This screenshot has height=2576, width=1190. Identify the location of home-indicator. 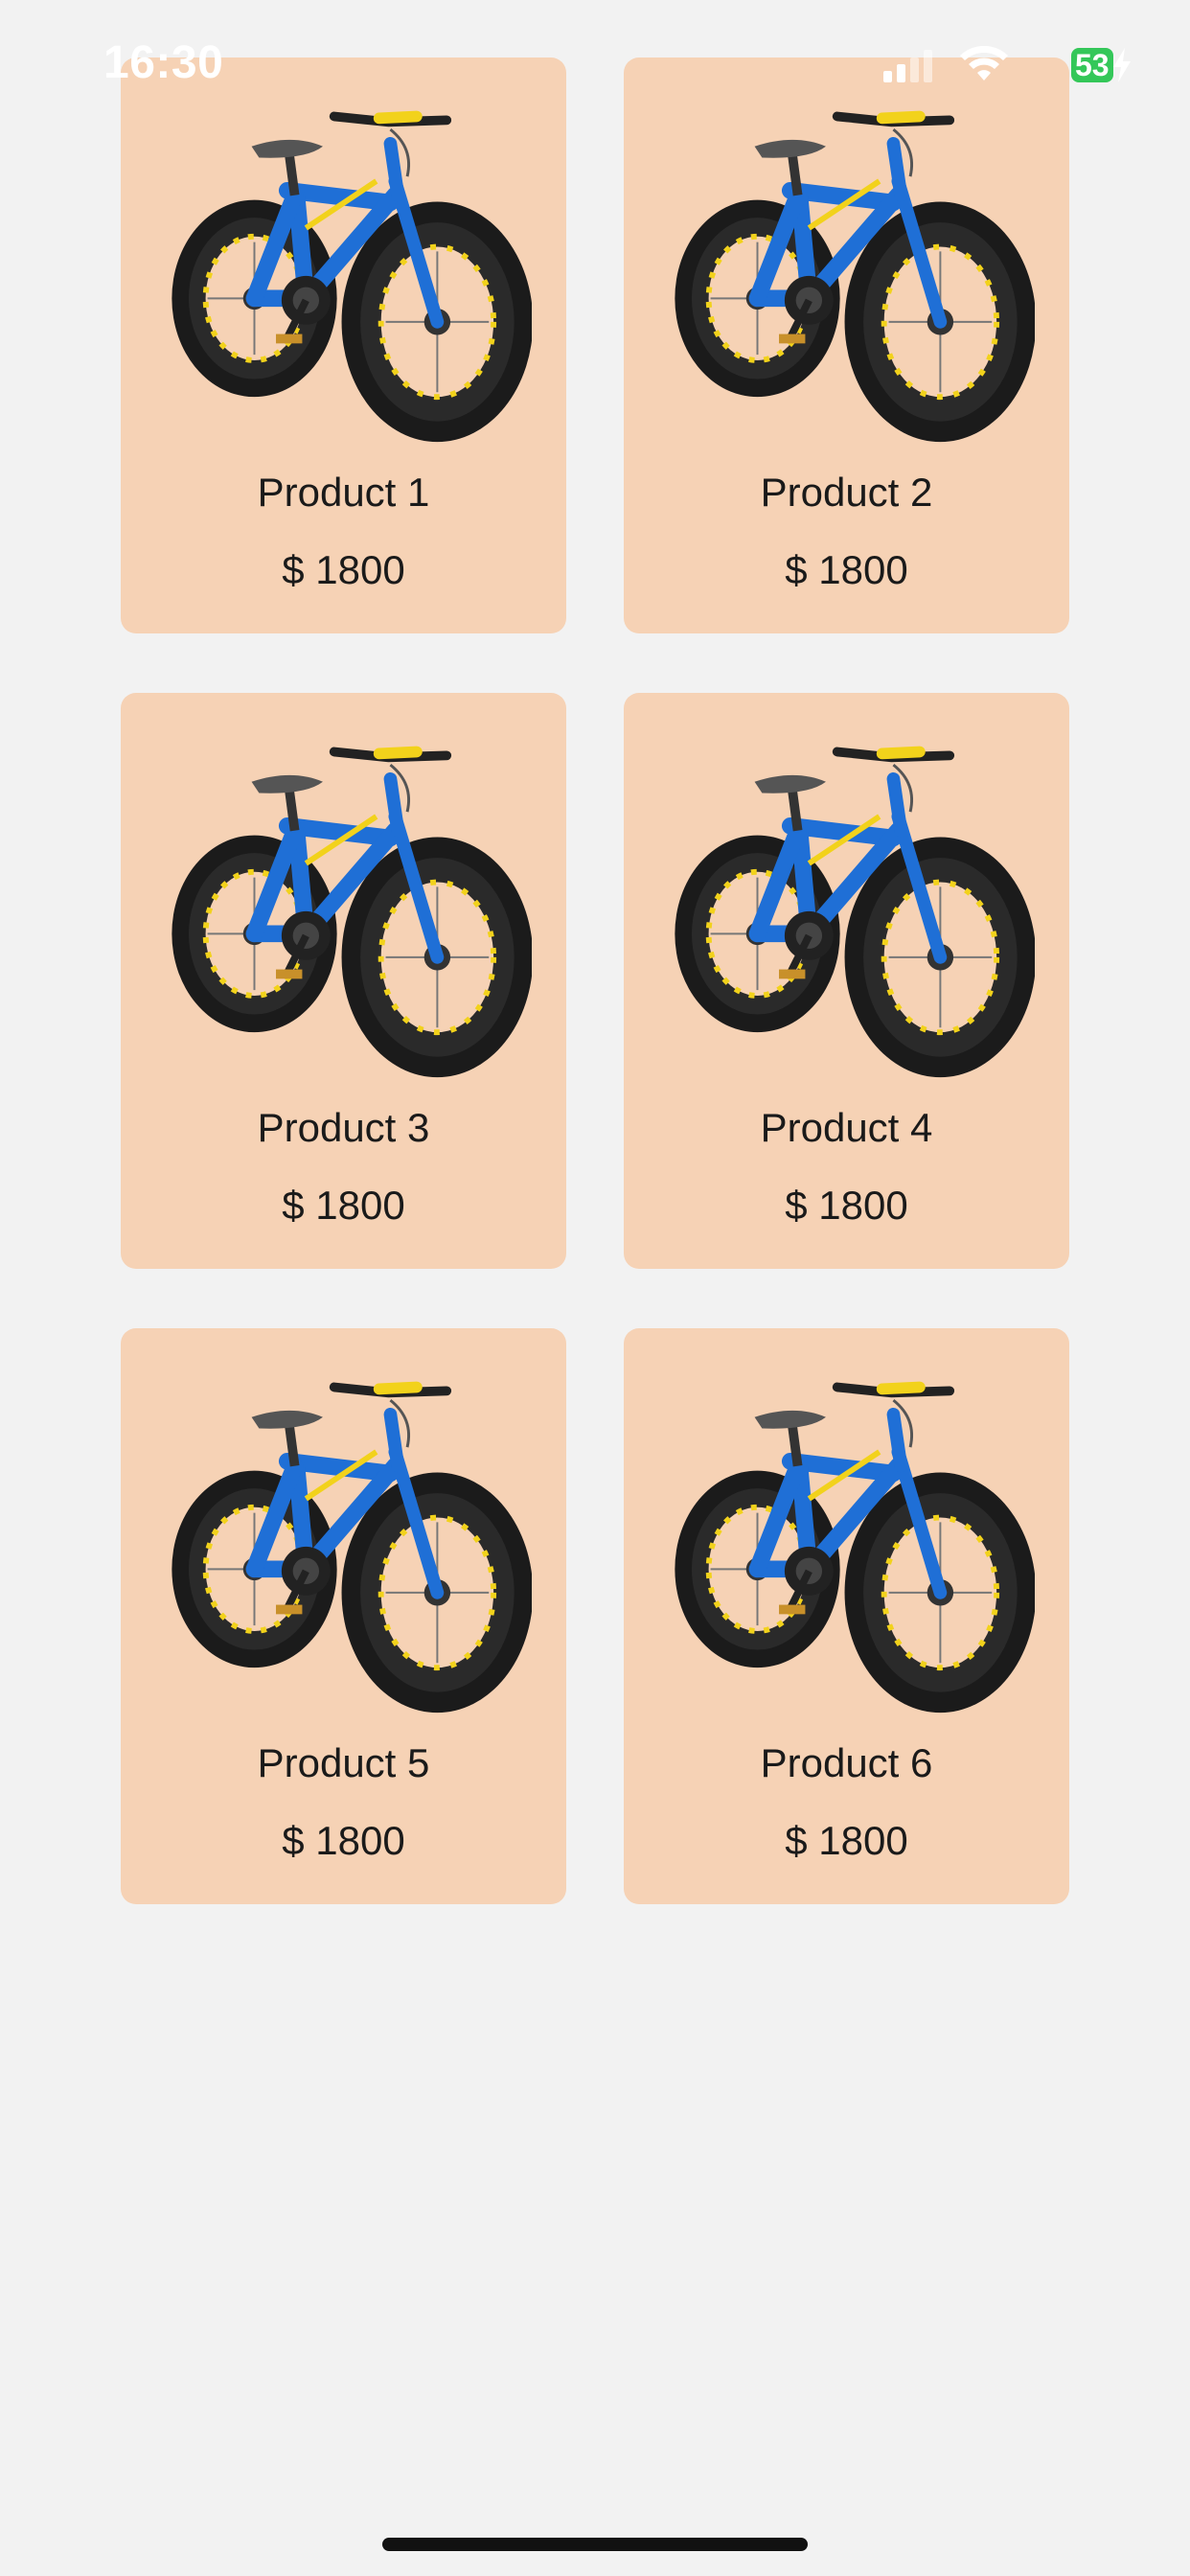
(595, 2544).